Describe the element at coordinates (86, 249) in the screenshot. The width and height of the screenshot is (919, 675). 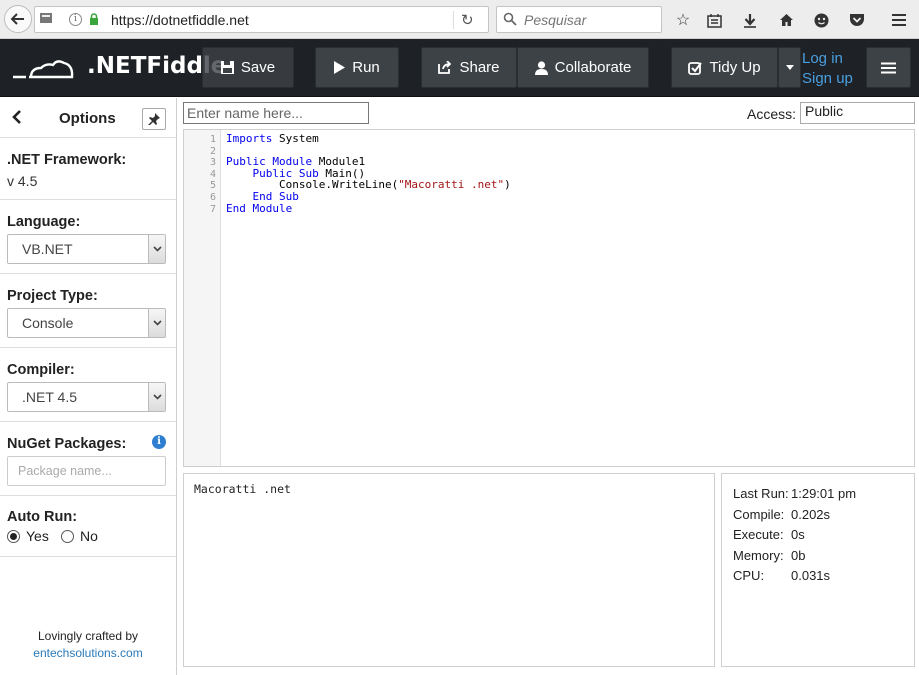
I see `language-select: VB.NET` at that location.